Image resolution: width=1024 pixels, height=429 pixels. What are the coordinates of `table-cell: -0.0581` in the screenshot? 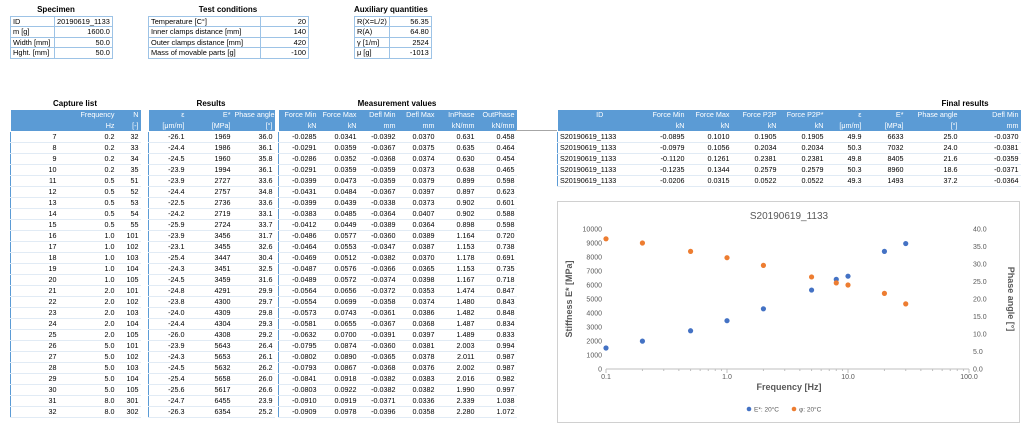 It's located at (298, 324).